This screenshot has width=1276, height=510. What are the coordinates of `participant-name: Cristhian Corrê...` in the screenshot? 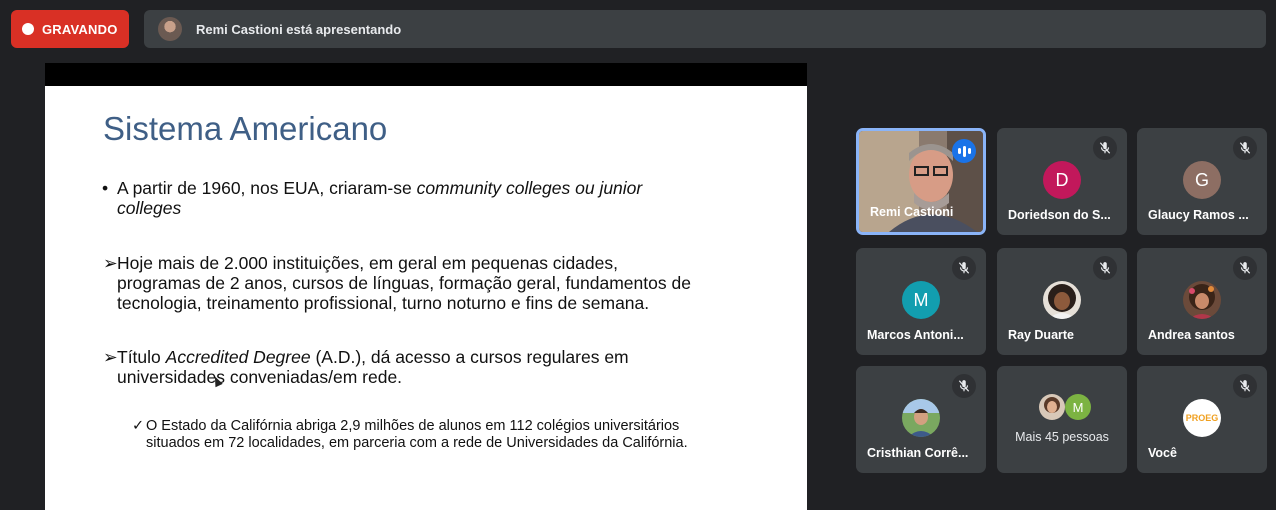 It's located at (918, 453).